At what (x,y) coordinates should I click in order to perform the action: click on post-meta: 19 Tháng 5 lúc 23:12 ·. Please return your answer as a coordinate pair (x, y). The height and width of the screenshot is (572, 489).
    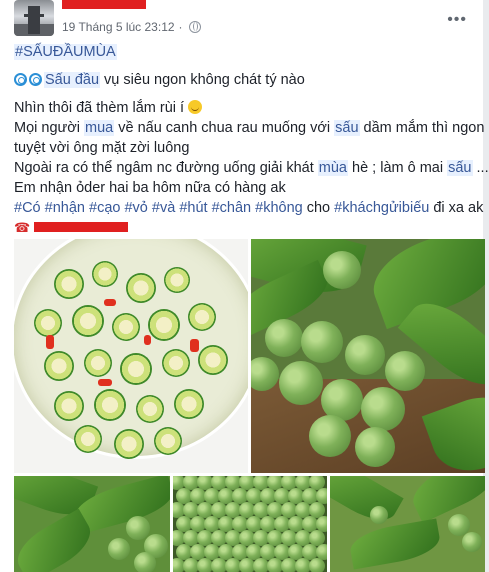
    Looking at the image, I should click on (131, 27).